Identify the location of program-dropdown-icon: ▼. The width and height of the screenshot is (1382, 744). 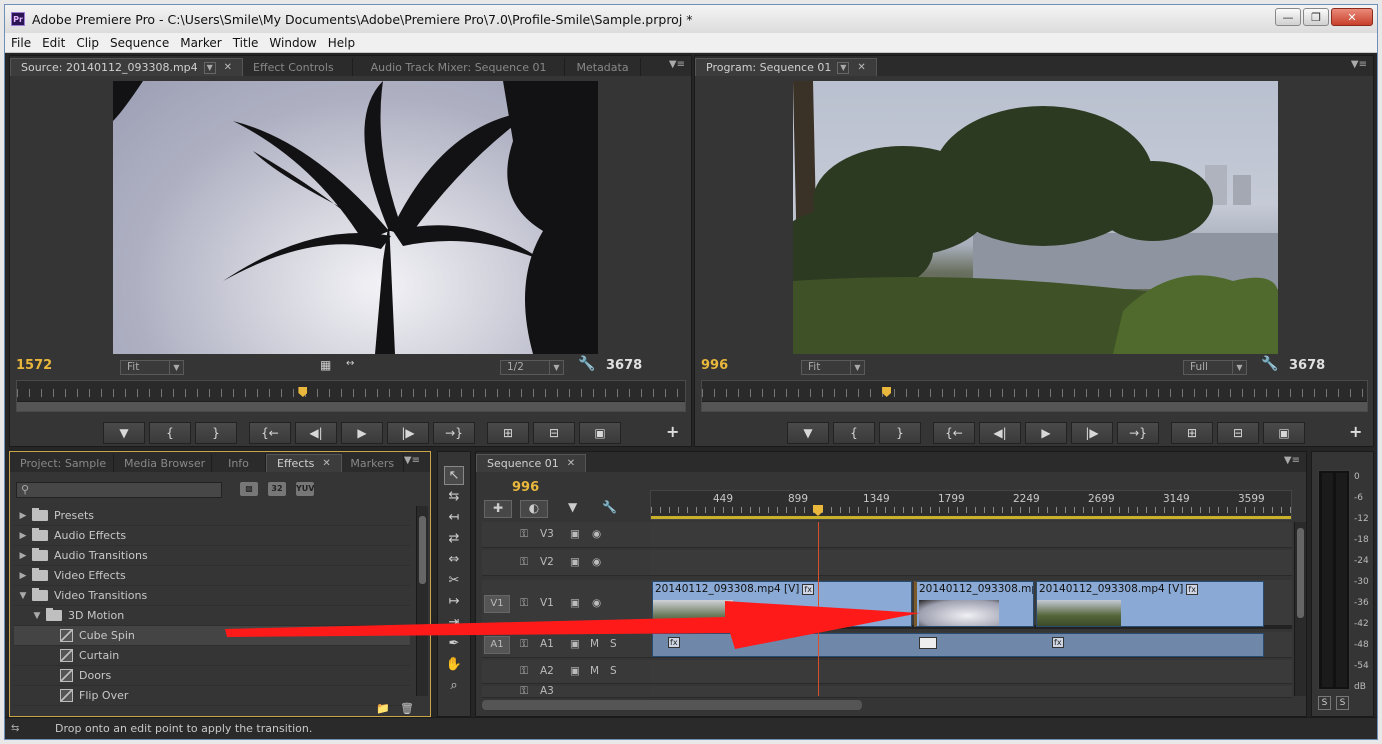
(843, 67).